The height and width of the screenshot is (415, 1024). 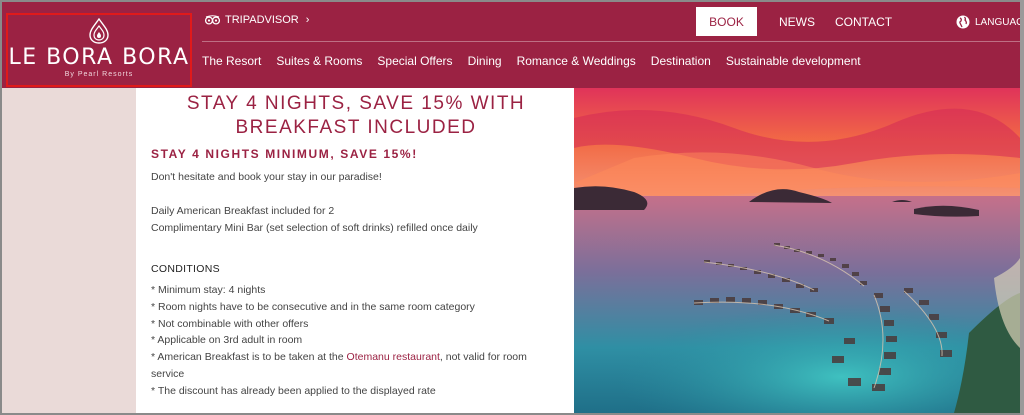 I want to click on logo-drop-icon, so click(x=99, y=31).